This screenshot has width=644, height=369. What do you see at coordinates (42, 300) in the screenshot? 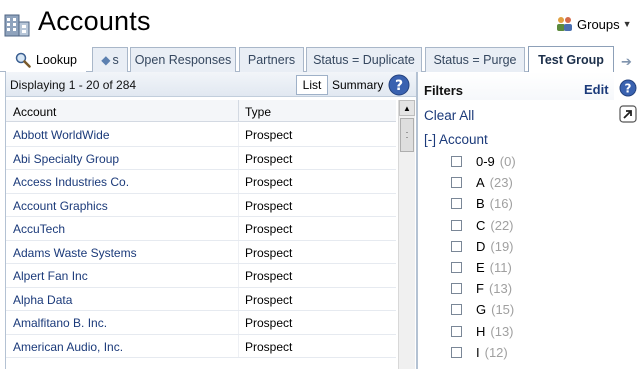
I see `account-link: Alpha Data` at bounding box center [42, 300].